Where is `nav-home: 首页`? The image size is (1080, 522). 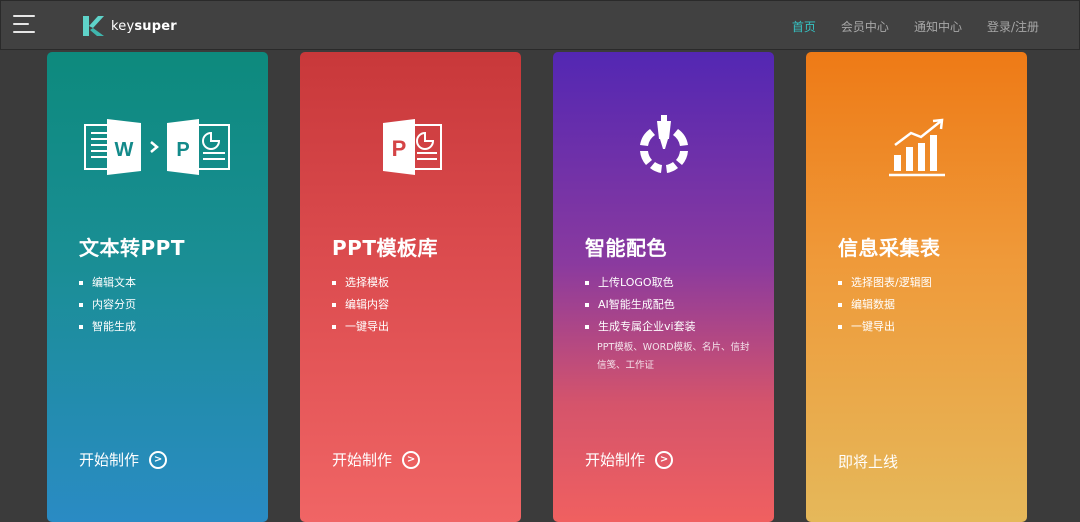
nav-home: 首页 is located at coordinates (804, 26).